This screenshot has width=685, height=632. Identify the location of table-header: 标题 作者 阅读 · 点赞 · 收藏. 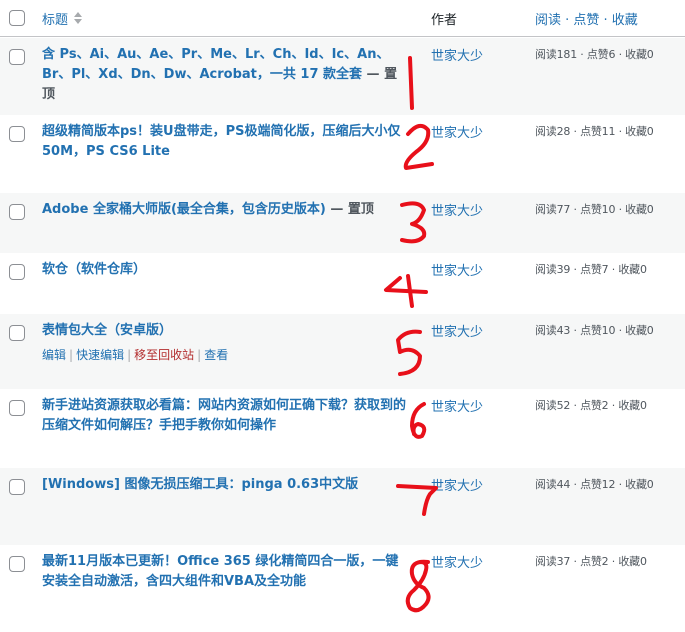
(342, 18).